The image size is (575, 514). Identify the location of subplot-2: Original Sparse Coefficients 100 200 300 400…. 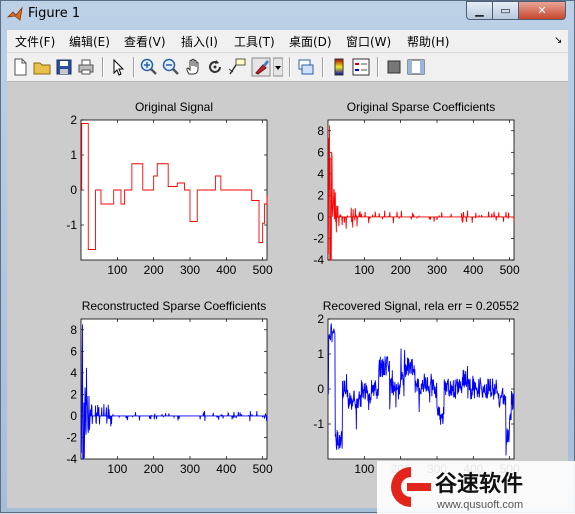
(416, 188).